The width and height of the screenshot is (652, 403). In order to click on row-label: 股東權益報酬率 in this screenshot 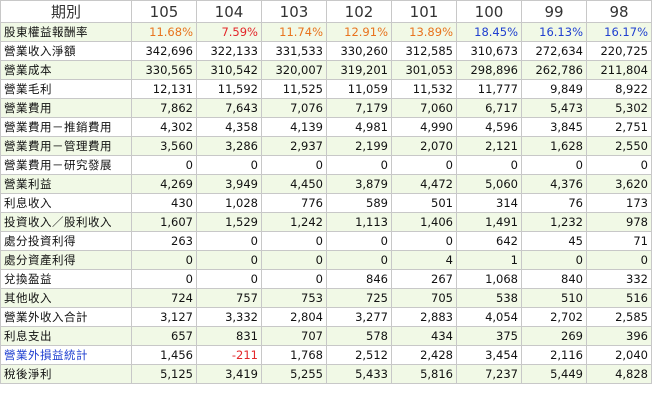, I will do `click(66, 32)`.